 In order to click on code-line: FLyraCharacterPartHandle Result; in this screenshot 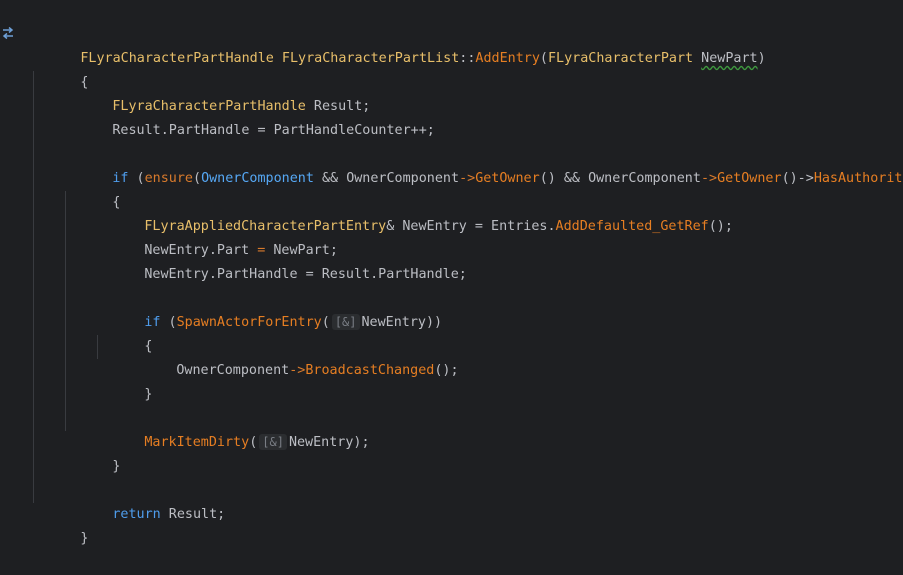, I will do `click(467, 92)`.